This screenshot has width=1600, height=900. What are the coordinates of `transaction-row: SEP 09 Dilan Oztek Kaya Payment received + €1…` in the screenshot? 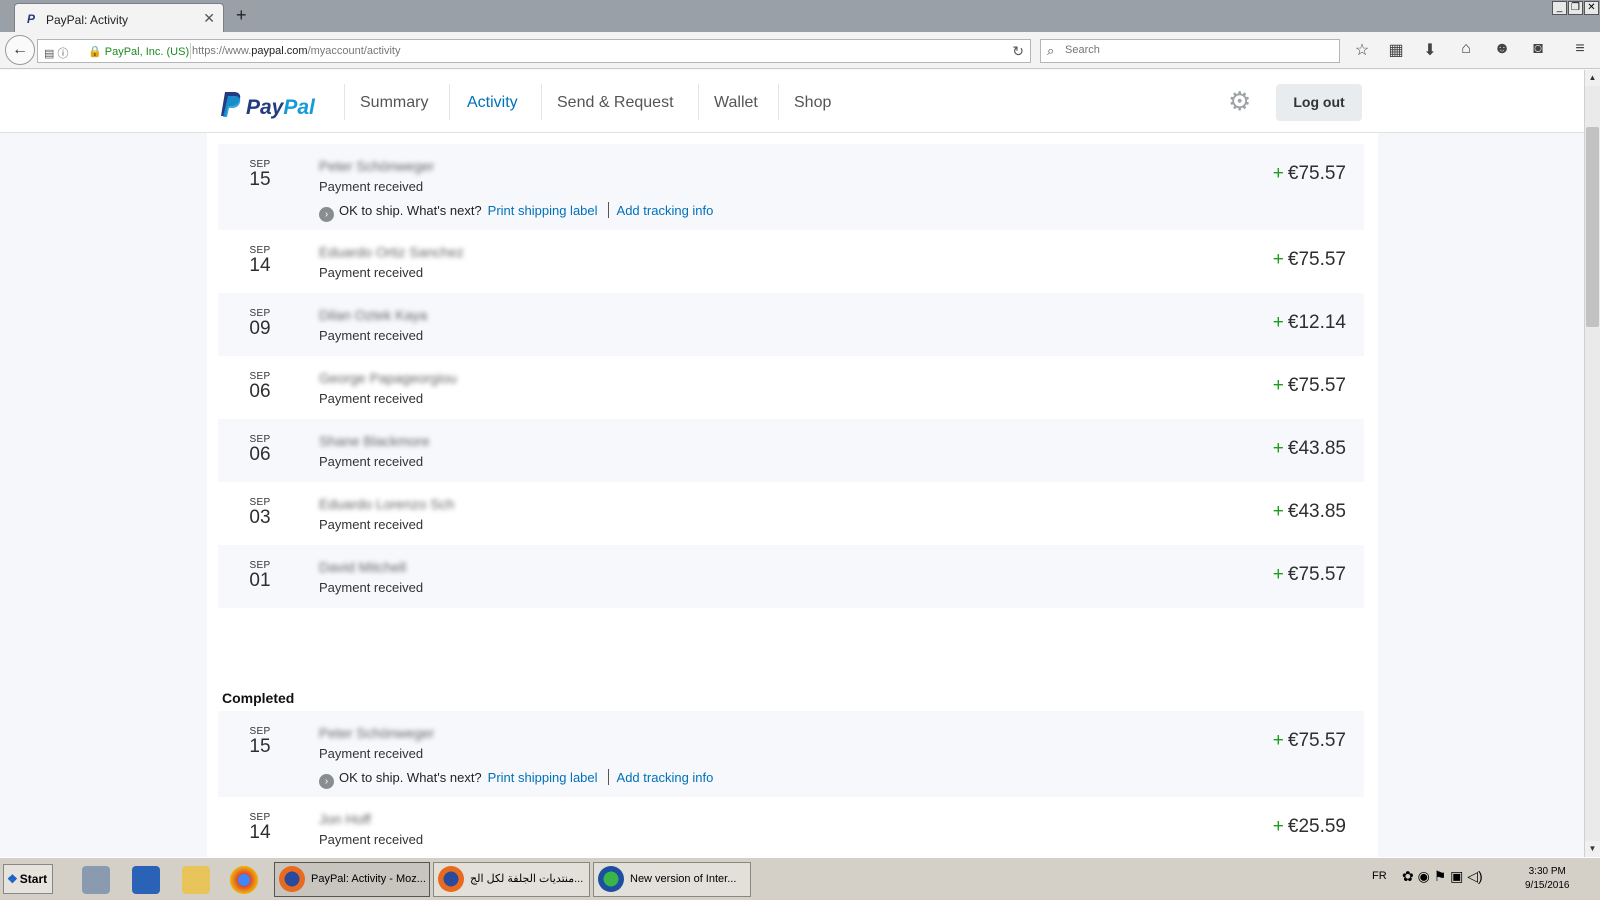 It's located at (791, 324).